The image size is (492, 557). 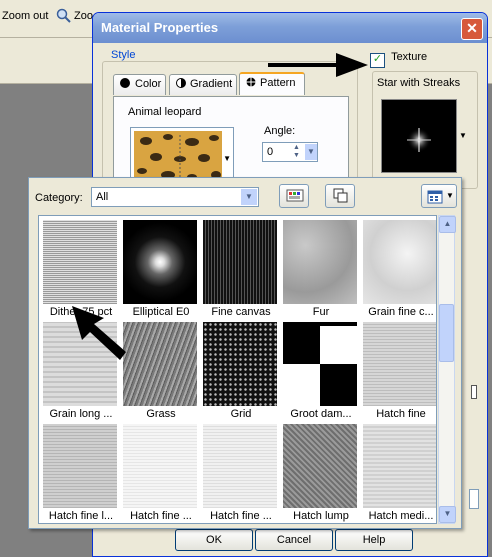 I want to click on pattern-swatch: Grid, so click(x=241, y=371).